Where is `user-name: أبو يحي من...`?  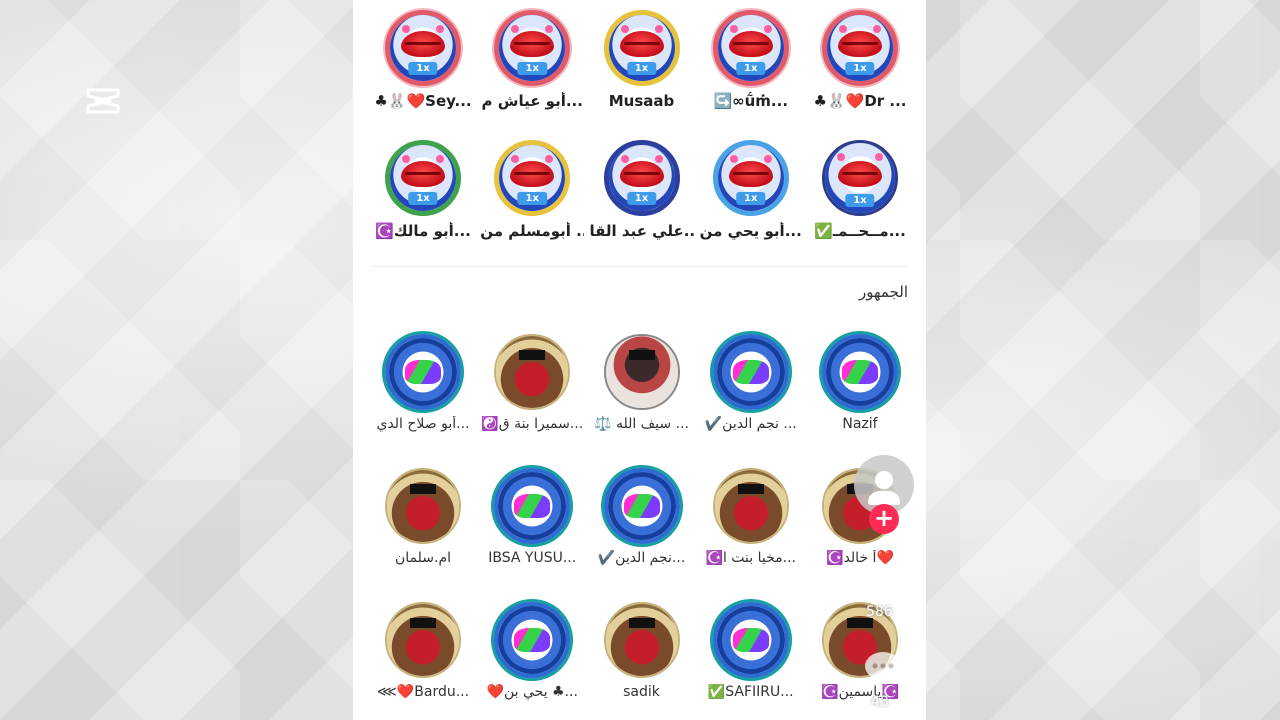
user-name: أبو يحي من... is located at coordinates (750, 231).